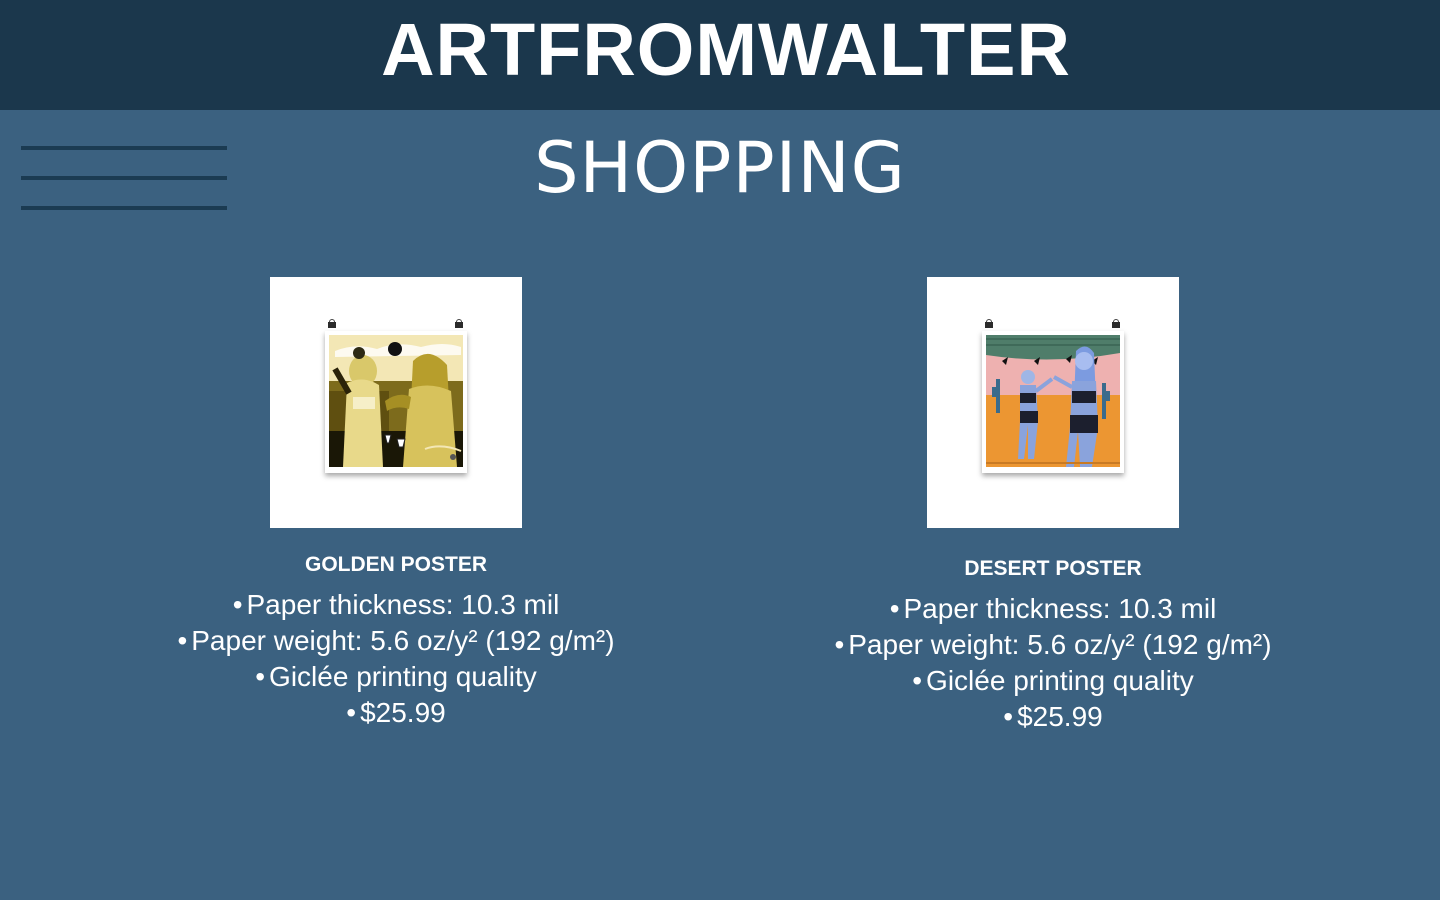 This screenshot has height=900, width=1440. I want to click on golden-poster-artwork, so click(396, 402).